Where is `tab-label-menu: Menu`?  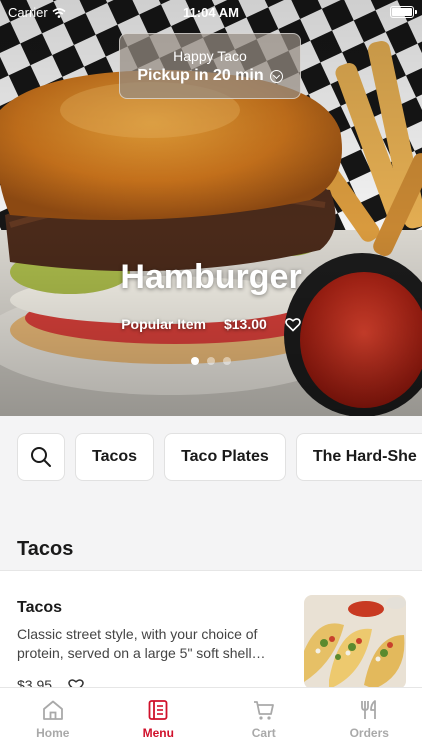
tab-label-menu: Menu is located at coordinates (158, 733).